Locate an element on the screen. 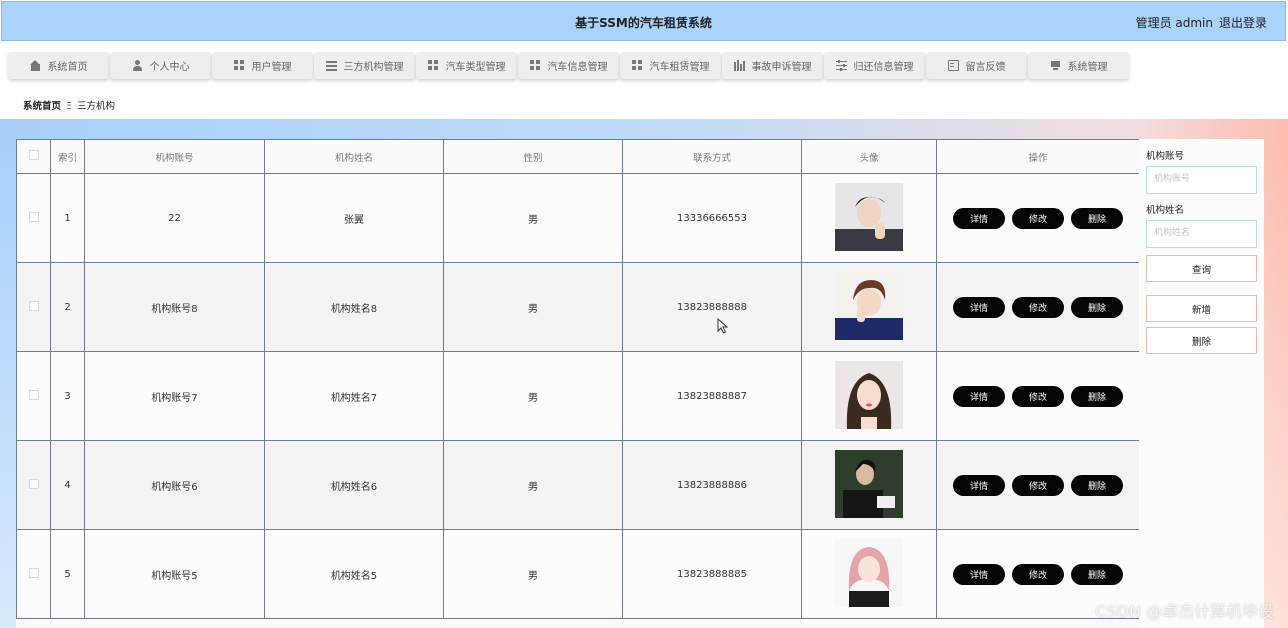  document-icon is located at coordinates (953, 65).